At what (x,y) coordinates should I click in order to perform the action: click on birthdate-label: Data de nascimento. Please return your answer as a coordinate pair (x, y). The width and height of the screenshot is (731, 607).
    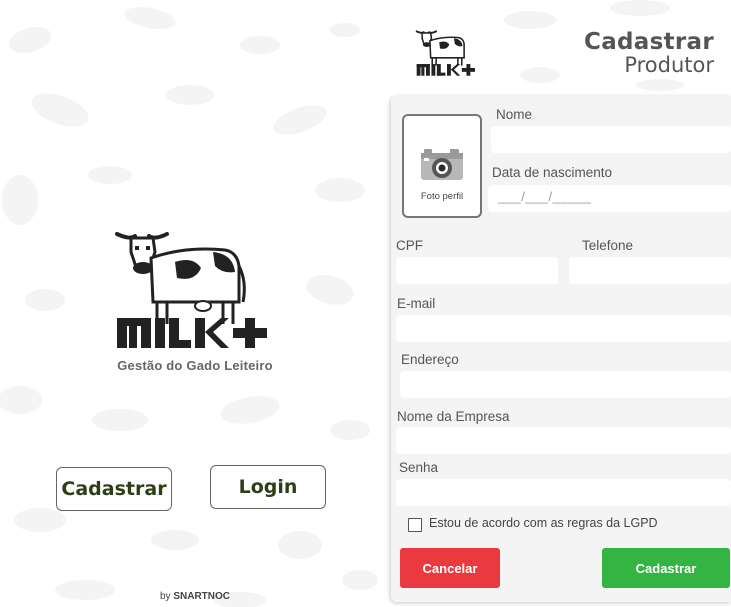
    Looking at the image, I should click on (552, 172).